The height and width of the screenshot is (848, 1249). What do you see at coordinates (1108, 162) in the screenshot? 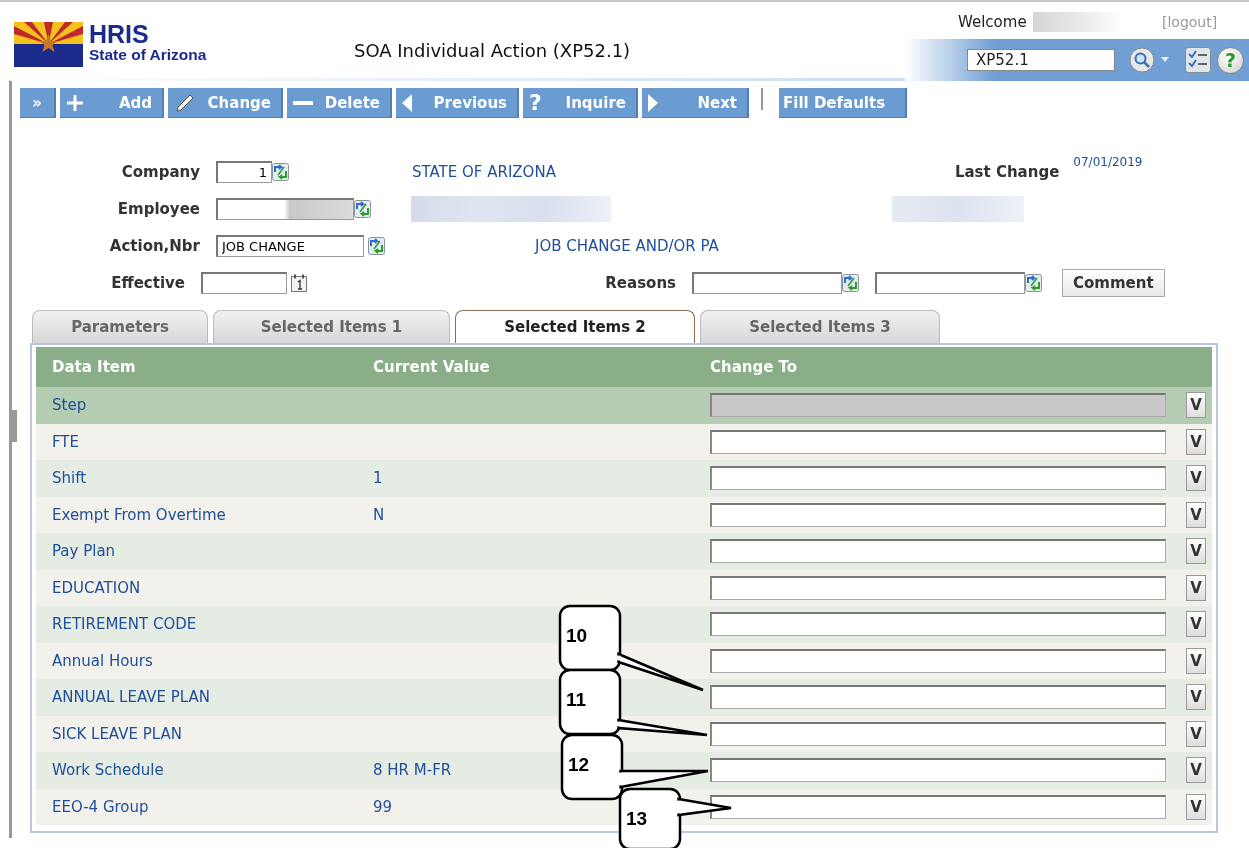
I see `last-change-date: 07/01/2019` at bounding box center [1108, 162].